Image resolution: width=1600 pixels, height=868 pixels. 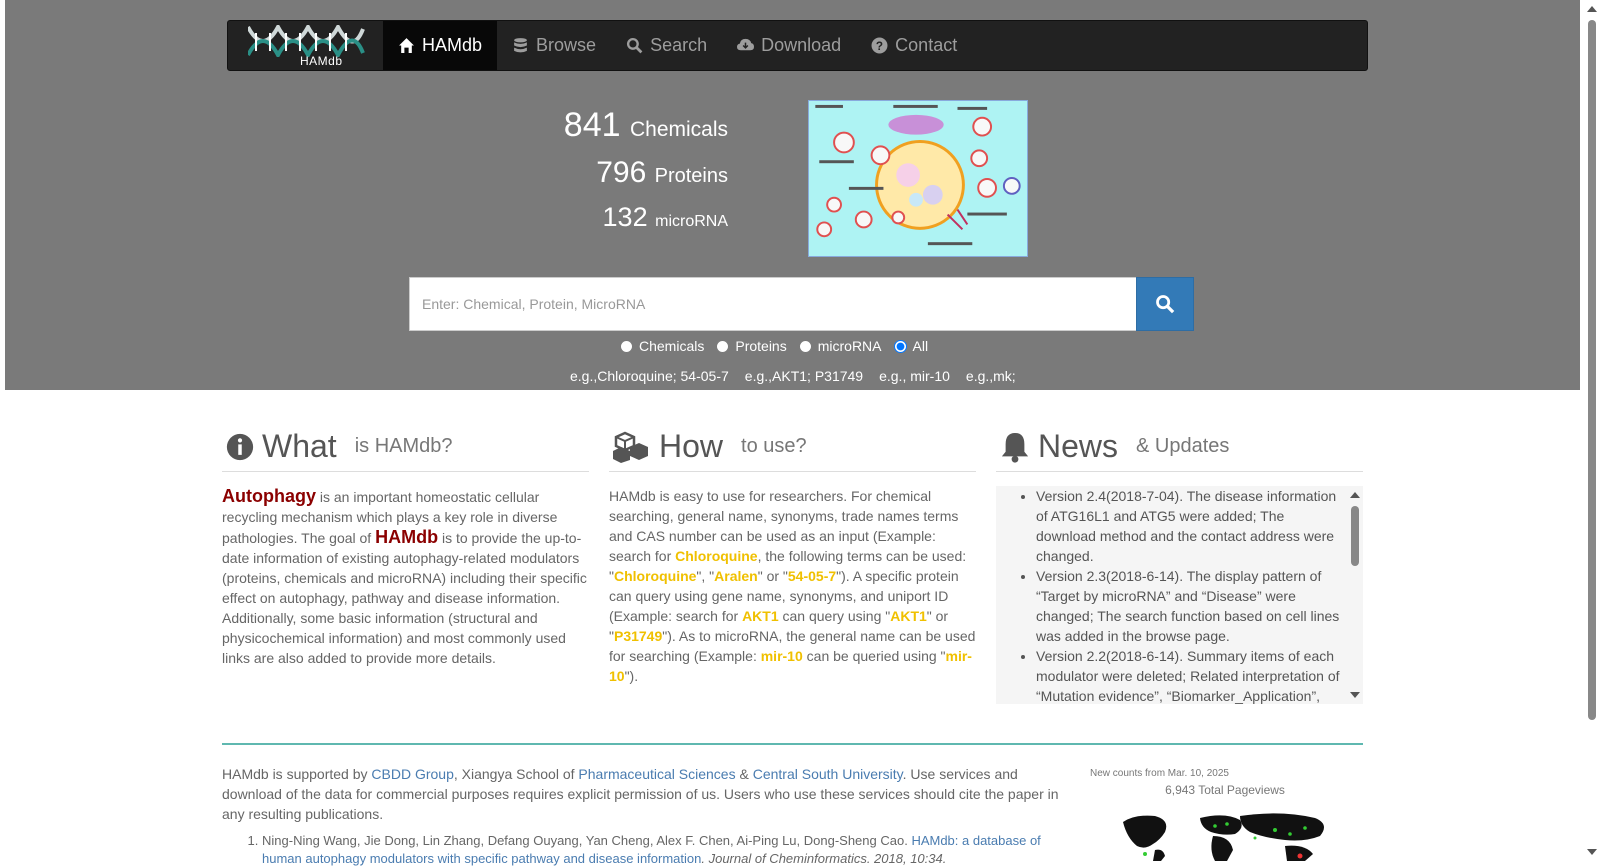 What do you see at coordinates (828, 774) in the screenshot?
I see `link-central-south-university: Central South University` at bounding box center [828, 774].